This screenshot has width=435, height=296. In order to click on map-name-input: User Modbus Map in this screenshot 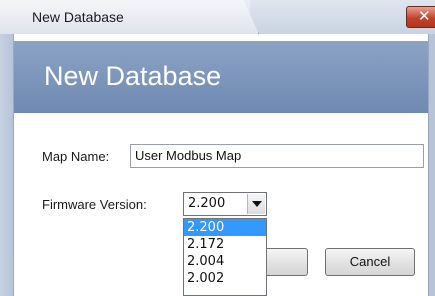, I will do `click(277, 156)`.